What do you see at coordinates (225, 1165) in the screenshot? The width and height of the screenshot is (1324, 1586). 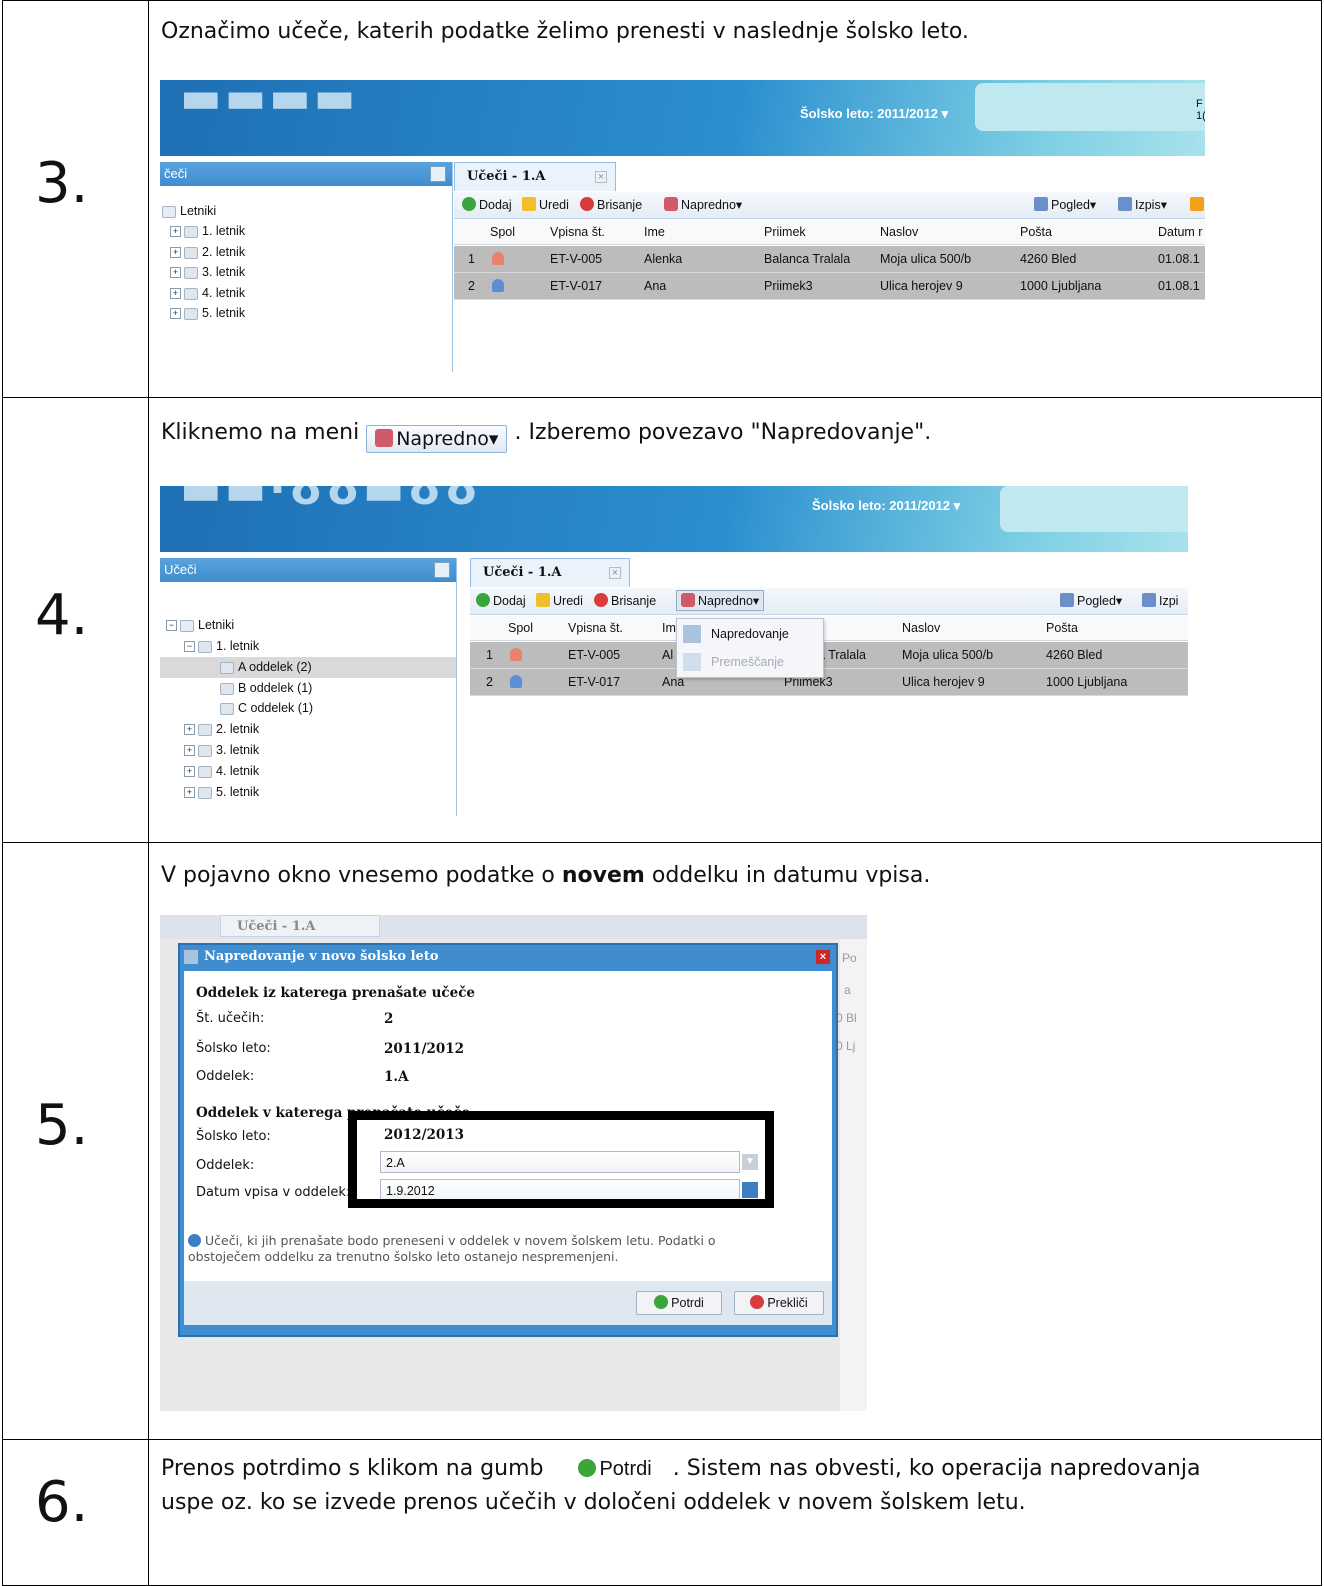 I see `new-oddelek-label: Oddelek:` at bounding box center [225, 1165].